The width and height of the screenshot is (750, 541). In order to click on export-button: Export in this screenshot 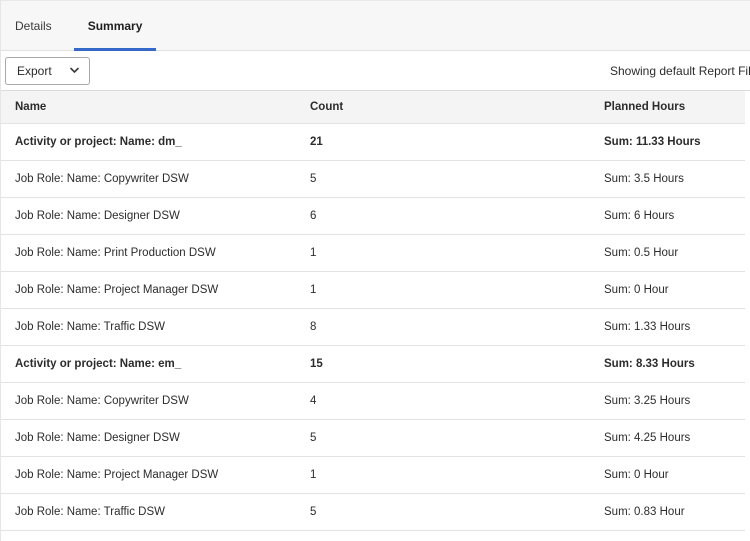, I will do `click(47, 70)`.